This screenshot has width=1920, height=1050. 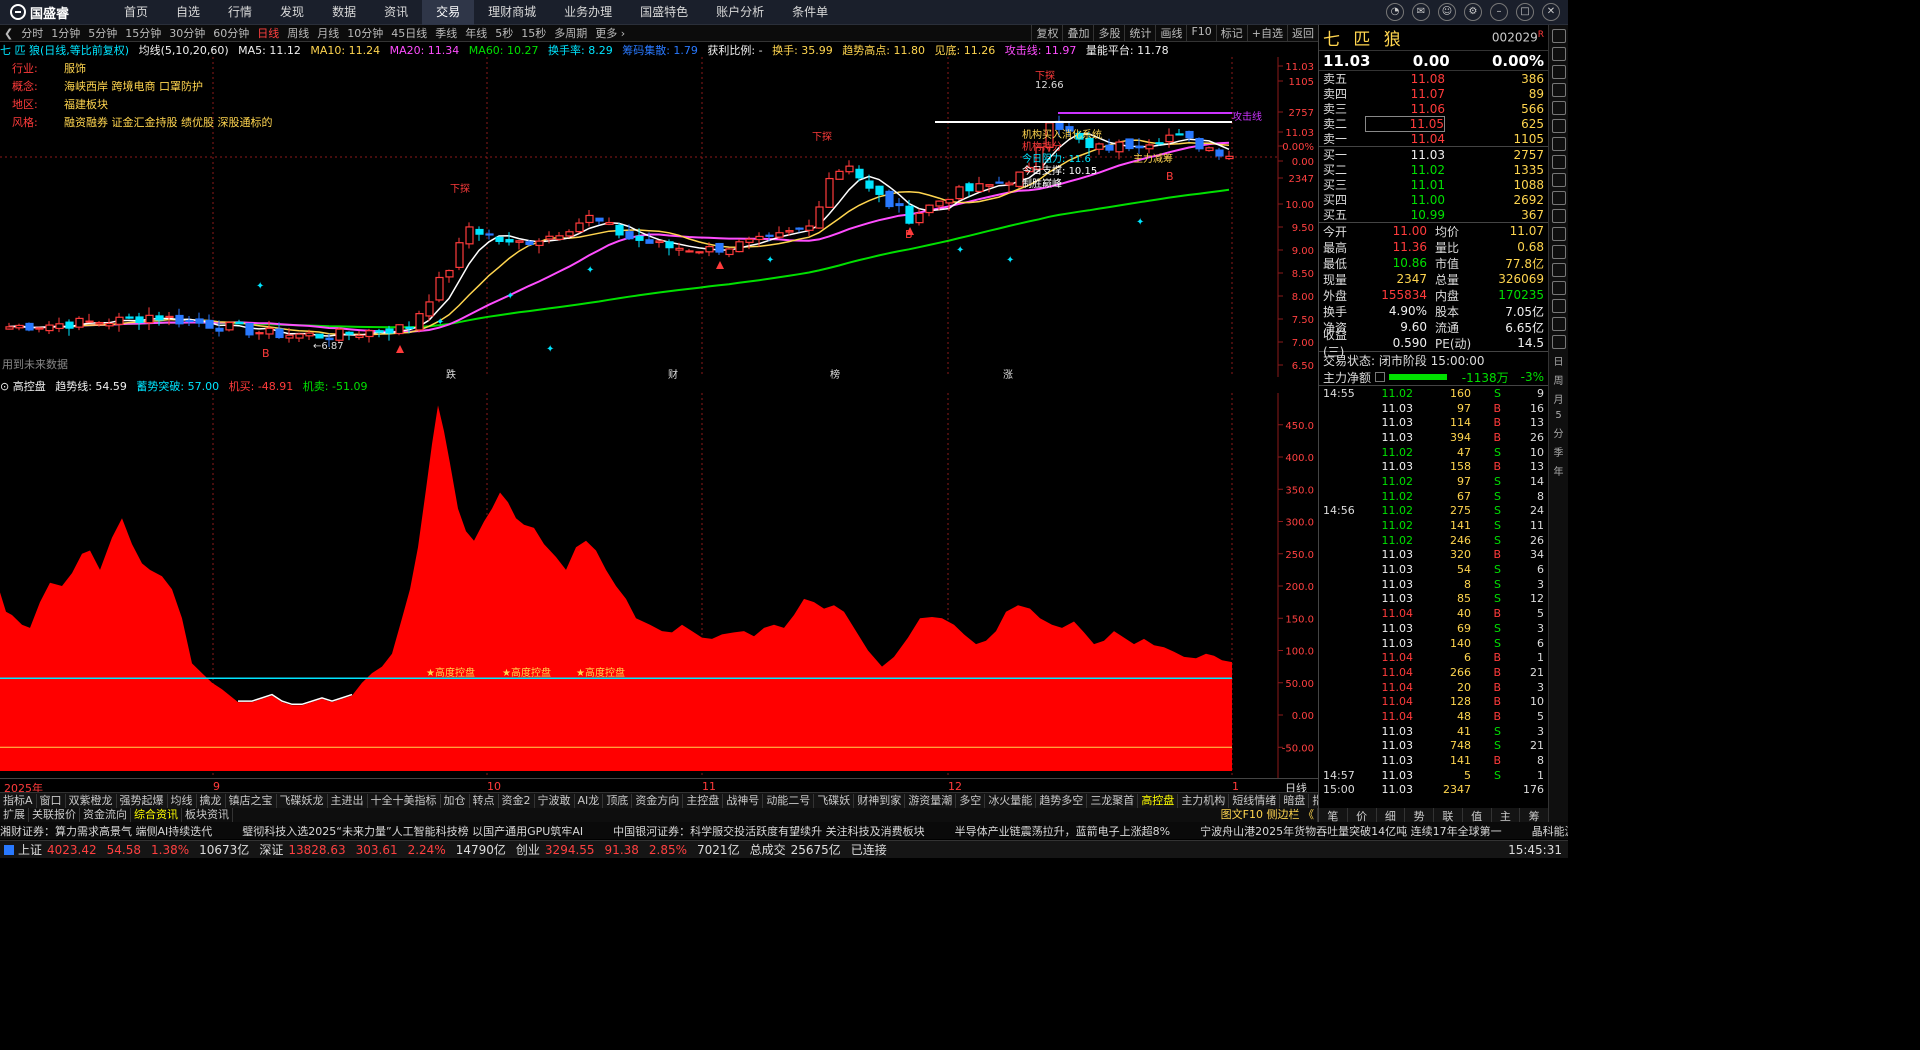 What do you see at coordinates (64, 50) in the screenshot?
I see `stock-title: 七 匹 狼(日线,等比前复权)` at bounding box center [64, 50].